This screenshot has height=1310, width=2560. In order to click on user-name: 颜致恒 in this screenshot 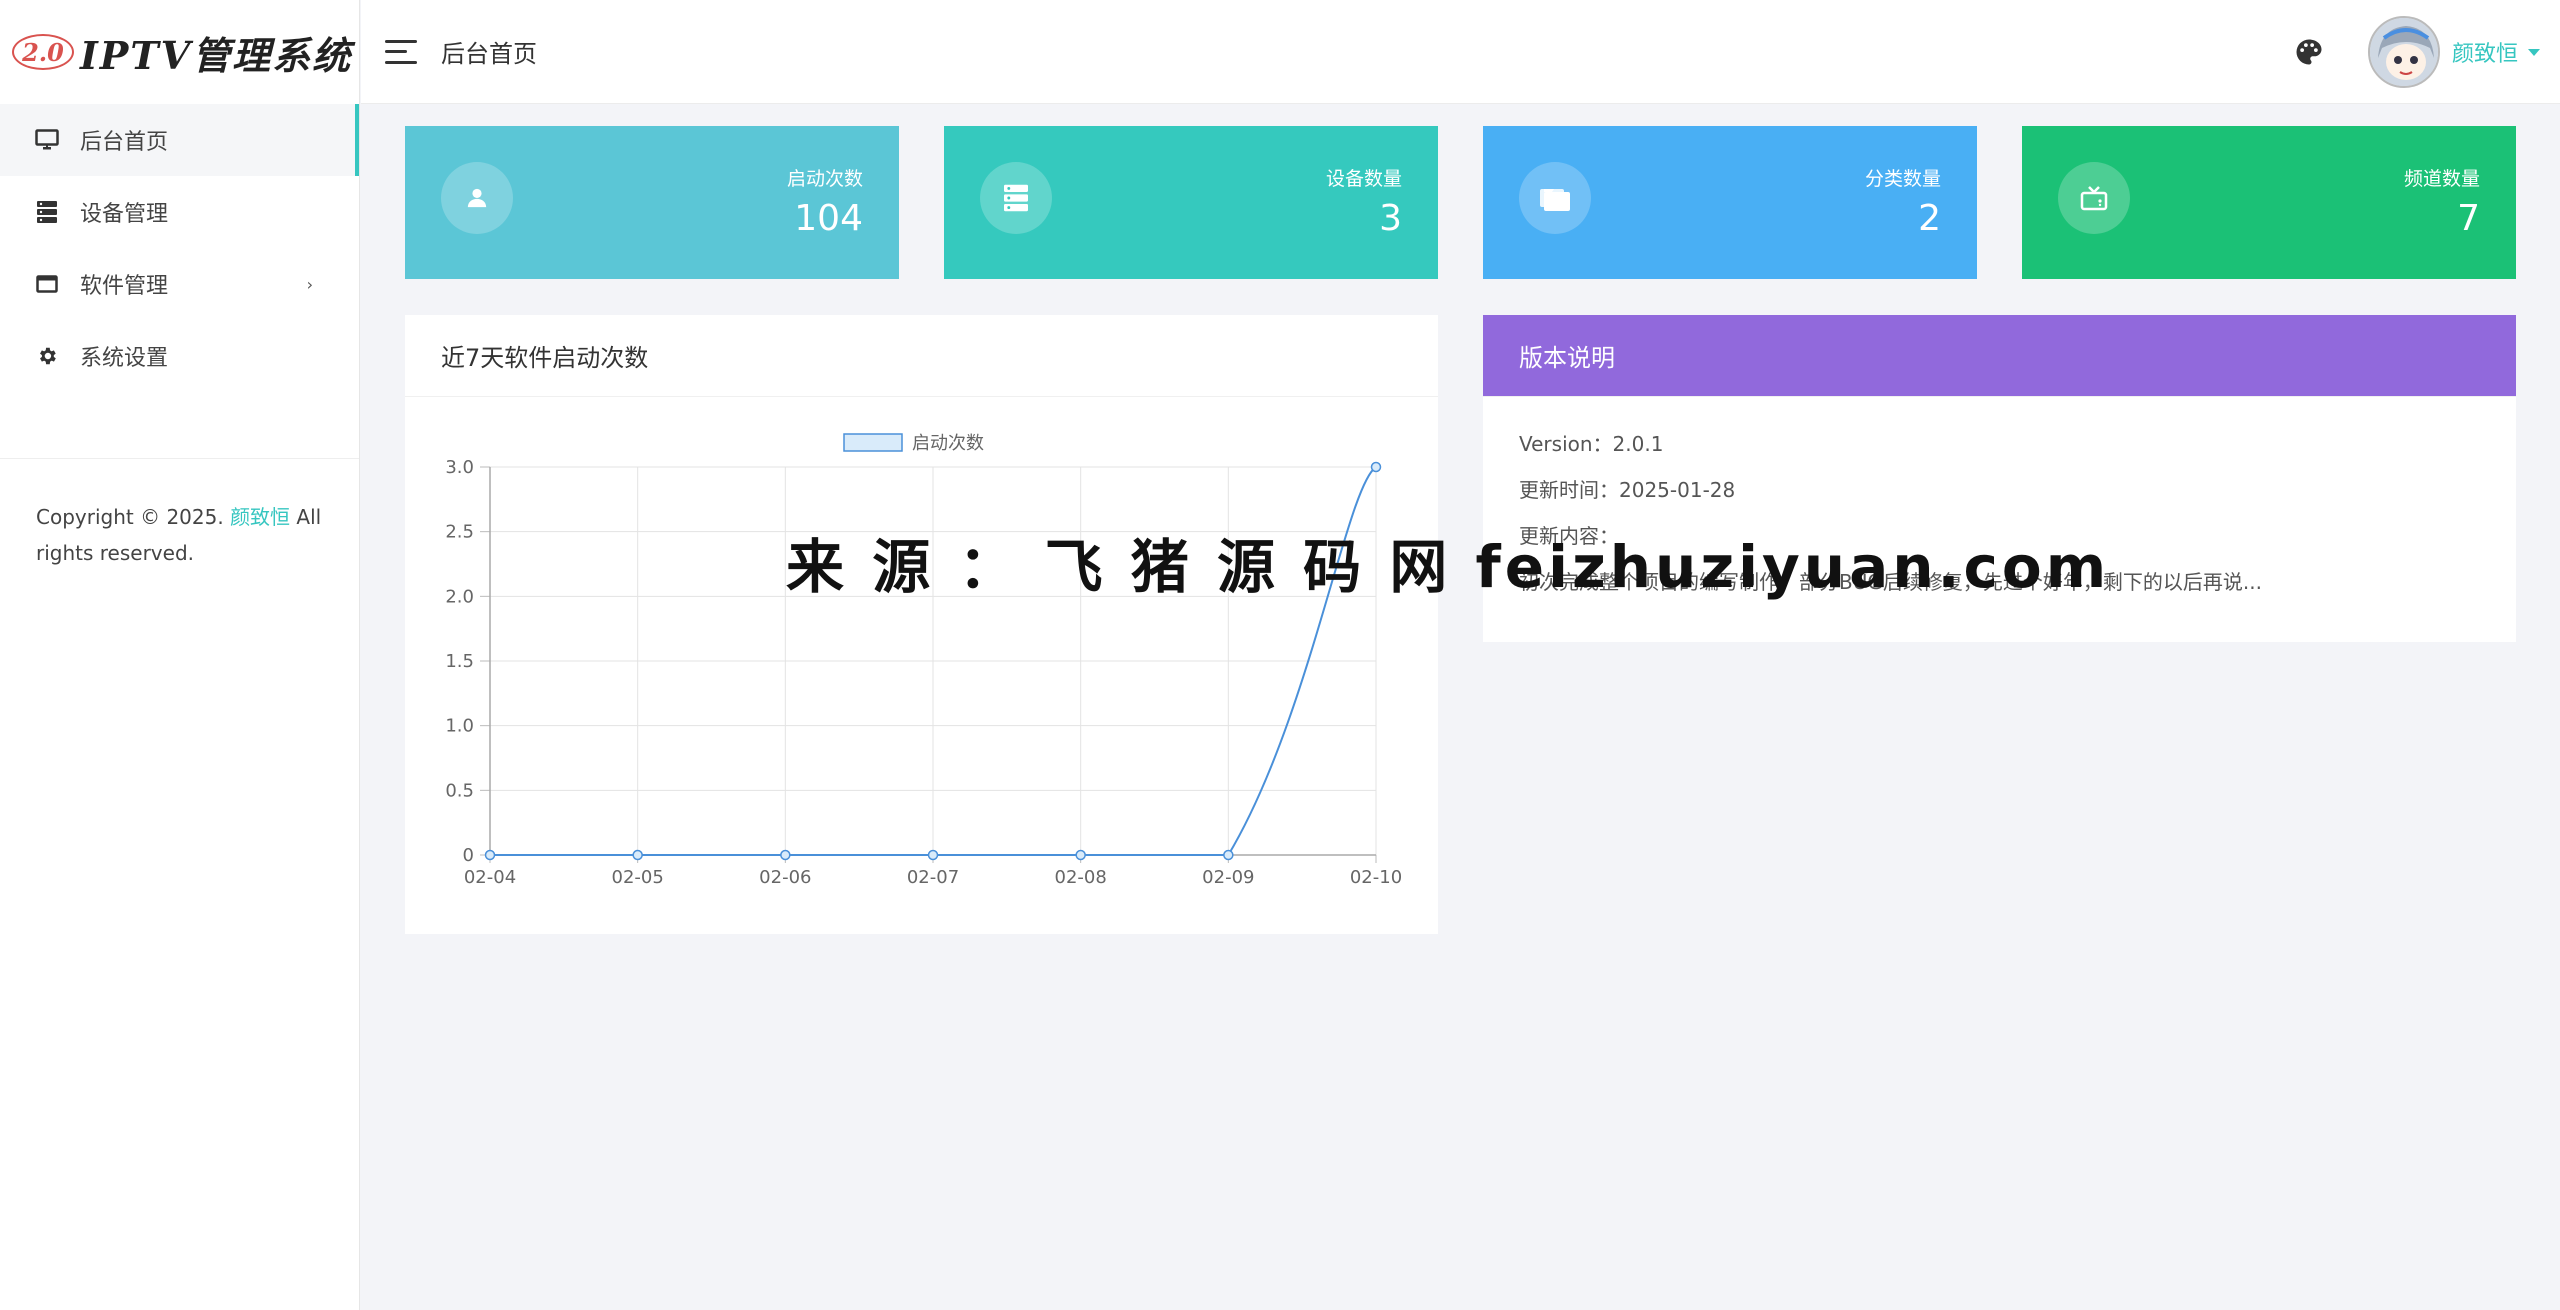, I will do `click(2485, 52)`.